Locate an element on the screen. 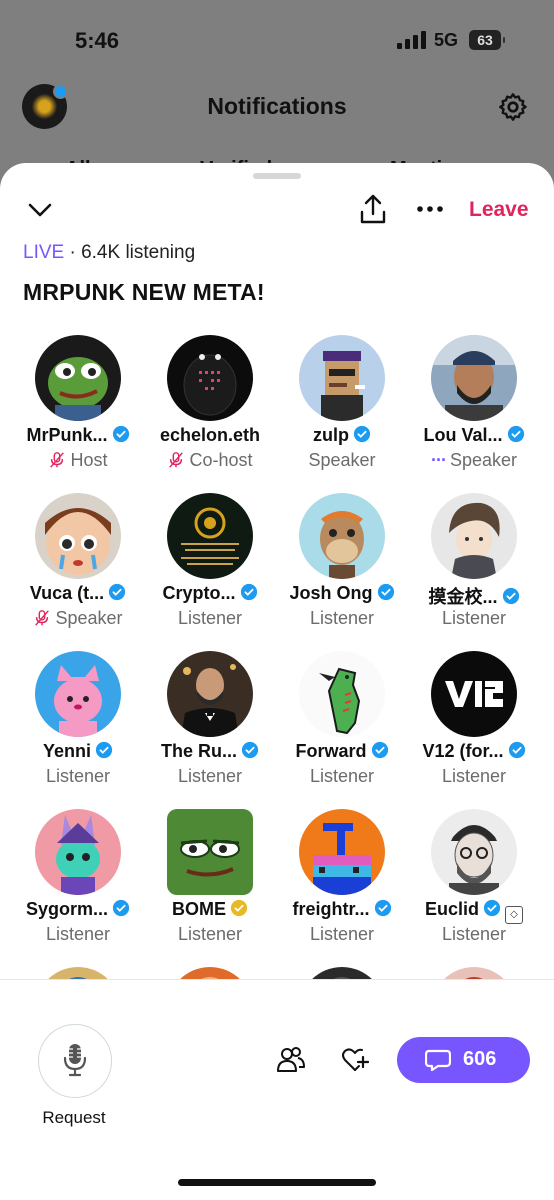 The width and height of the screenshot is (554, 1200). network-label: 5G is located at coordinates (446, 40).